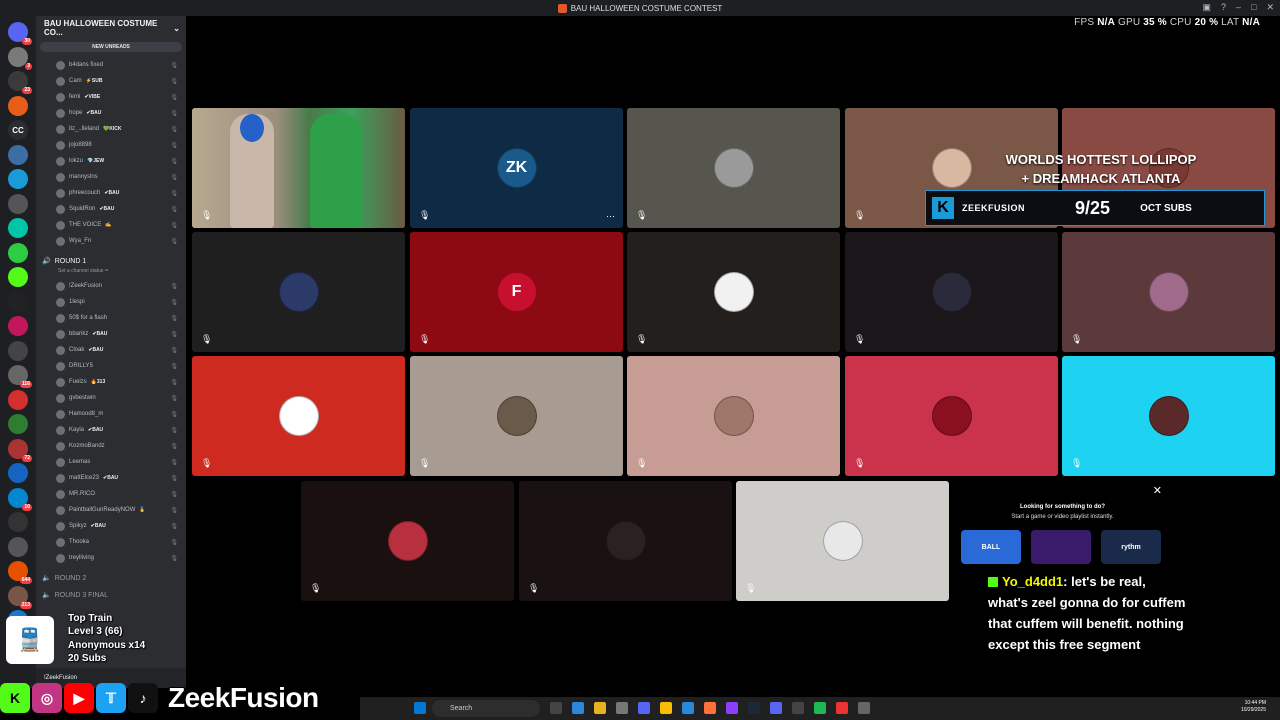 The width and height of the screenshot is (1280, 720). Describe the element at coordinates (120, 526) in the screenshot. I see `voice-member: Spikyz ✔BAU 🎙` at that location.